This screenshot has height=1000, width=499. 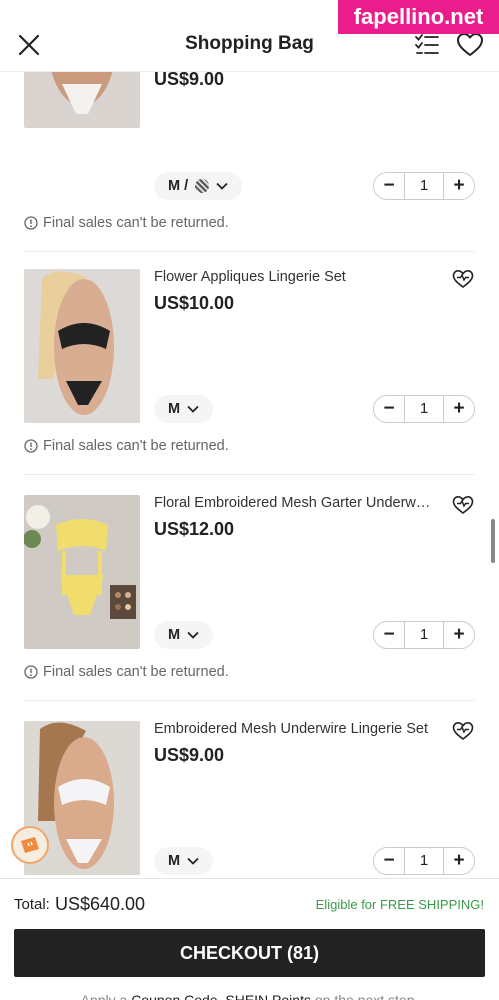 I want to click on item-name: Embroidered Mesh Underwire Lingerie Set, so click(x=293, y=729).